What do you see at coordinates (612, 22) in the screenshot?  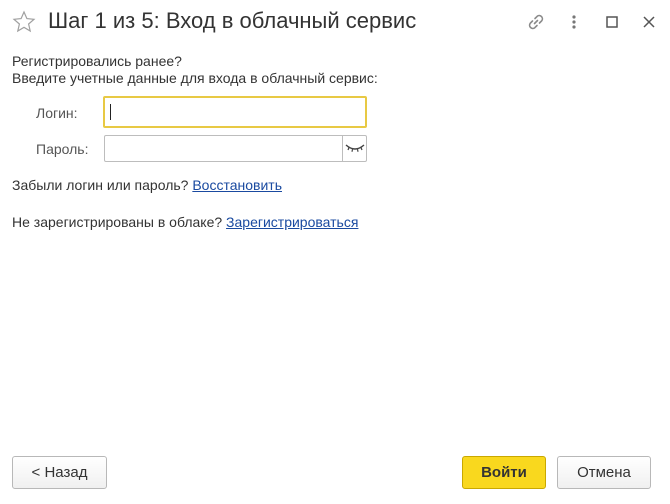 I see `maximize-icon` at bounding box center [612, 22].